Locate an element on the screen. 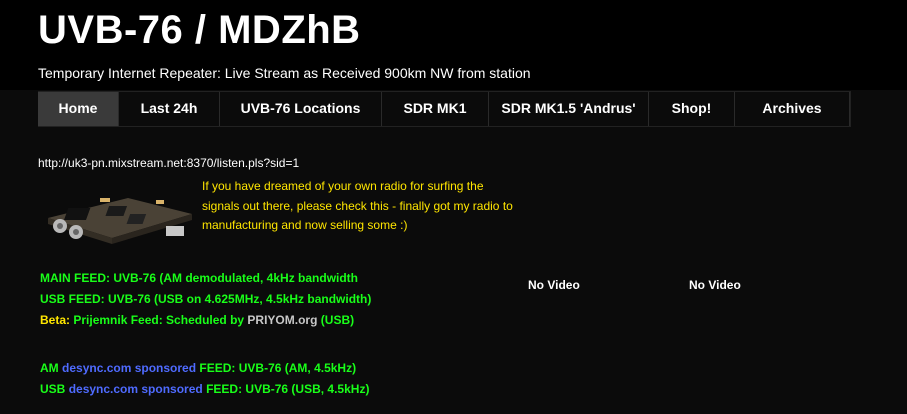 Image resolution: width=907 pixels, height=414 pixels. video-placeholder-right: No Video is located at coordinates (715, 285).